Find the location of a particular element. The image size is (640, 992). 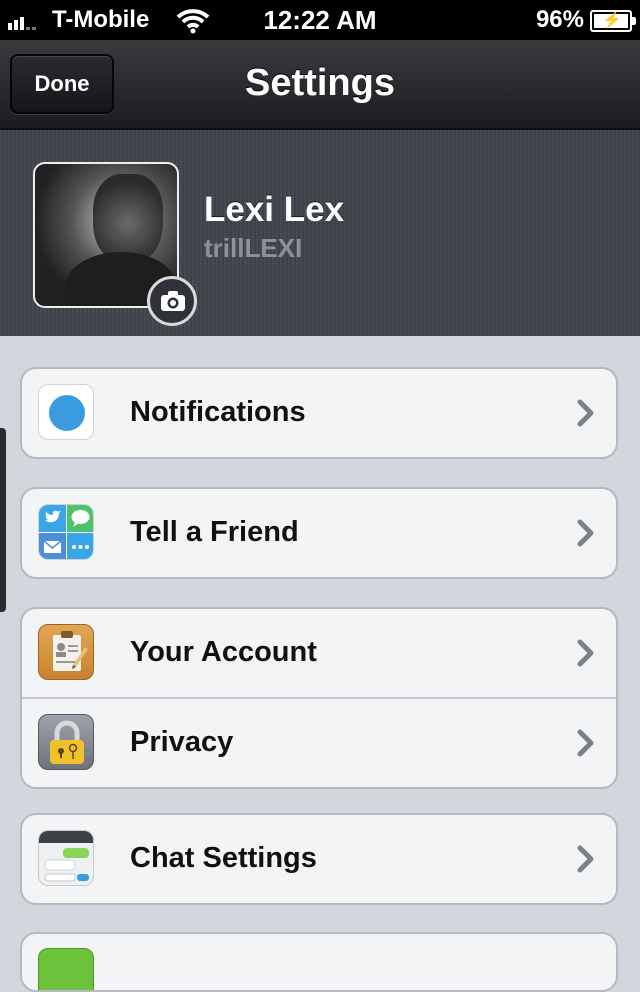

settings-row-chat-settings: Chat Settings is located at coordinates (319, 859).